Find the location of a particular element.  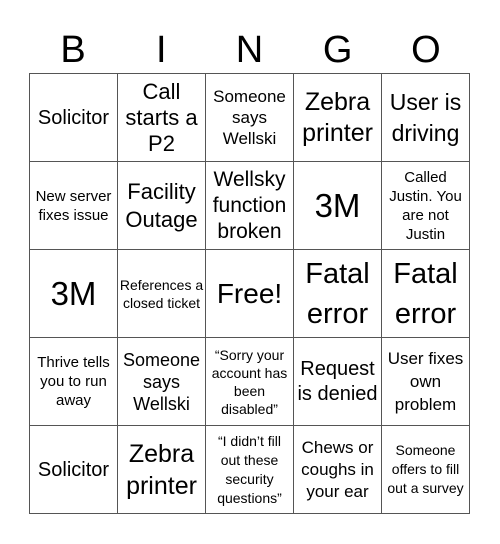

header-letter-b: B is located at coordinates (73, 50).